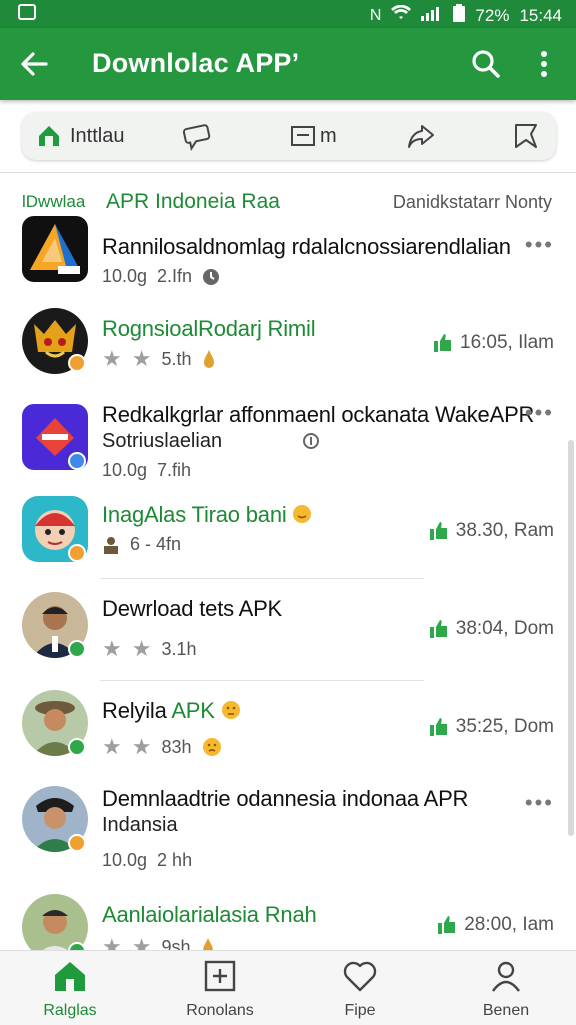  I want to click on item-subtitle: Indansia, so click(140, 825).